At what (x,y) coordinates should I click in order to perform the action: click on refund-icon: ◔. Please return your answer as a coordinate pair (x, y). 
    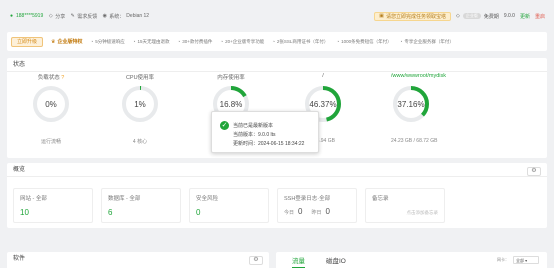
    Looking at the image, I should click on (134, 41).